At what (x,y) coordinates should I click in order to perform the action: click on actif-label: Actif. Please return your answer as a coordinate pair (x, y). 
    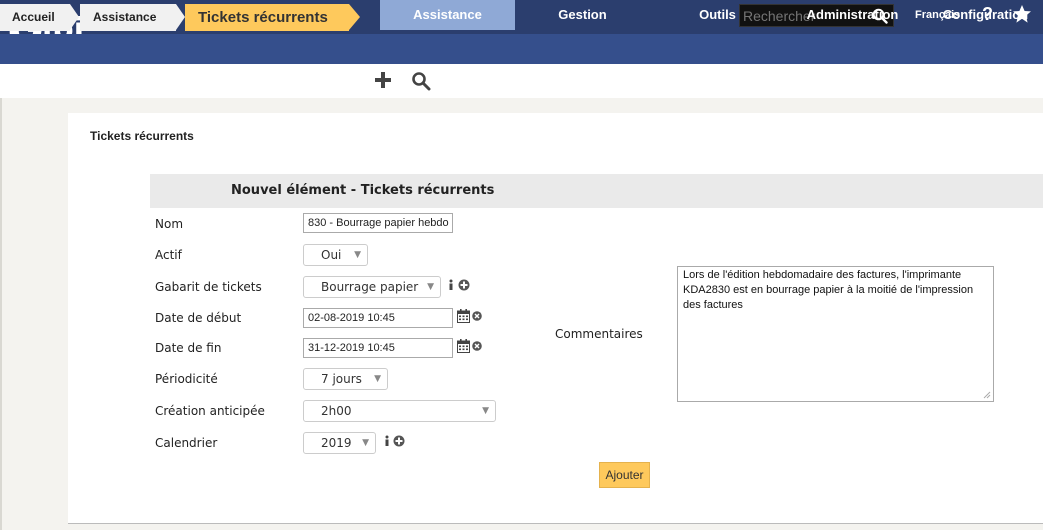
    Looking at the image, I should click on (168, 255).